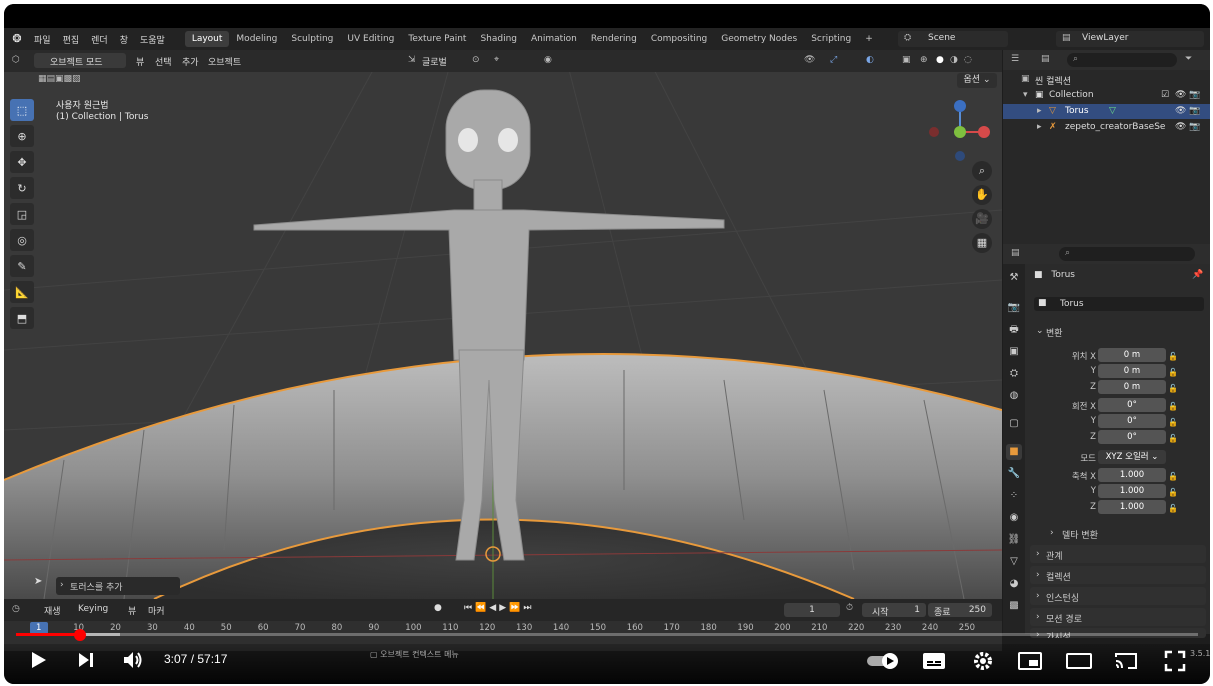 The image size is (1213, 686). Describe the element at coordinates (983, 661) in the screenshot. I see `settings-gear-icon` at that location.